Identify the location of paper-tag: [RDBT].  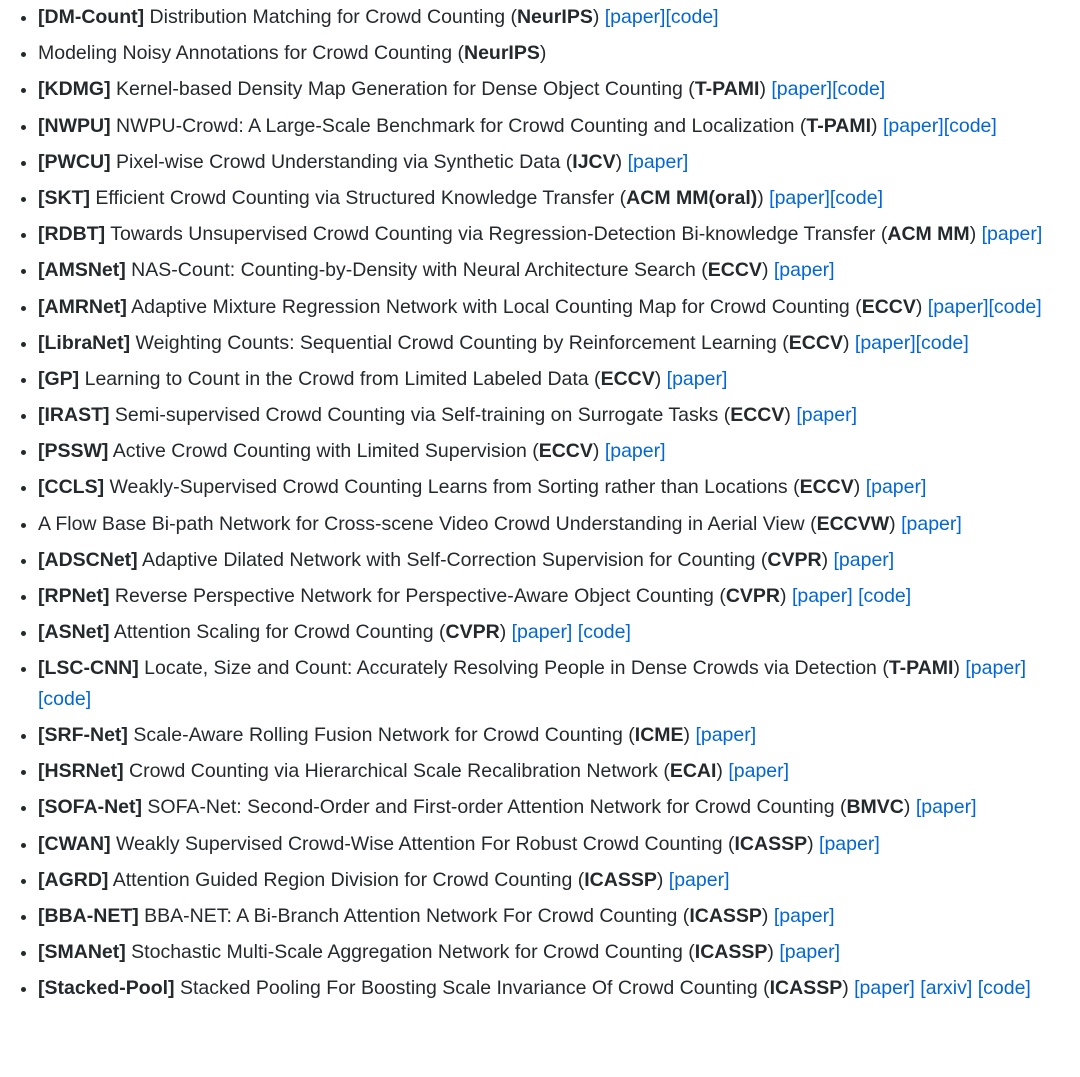
(72, 234).